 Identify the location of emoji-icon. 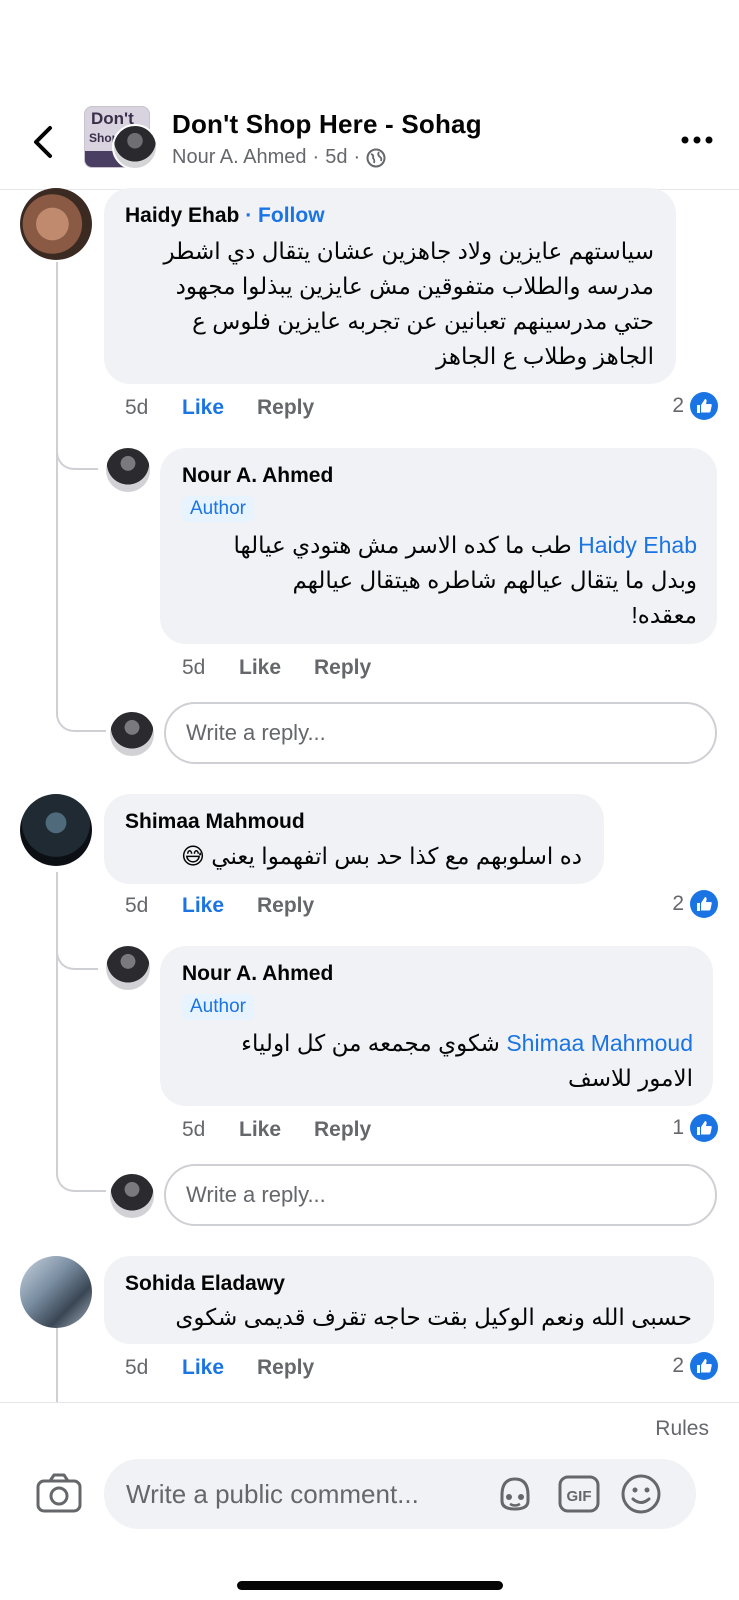
(641, 1494).